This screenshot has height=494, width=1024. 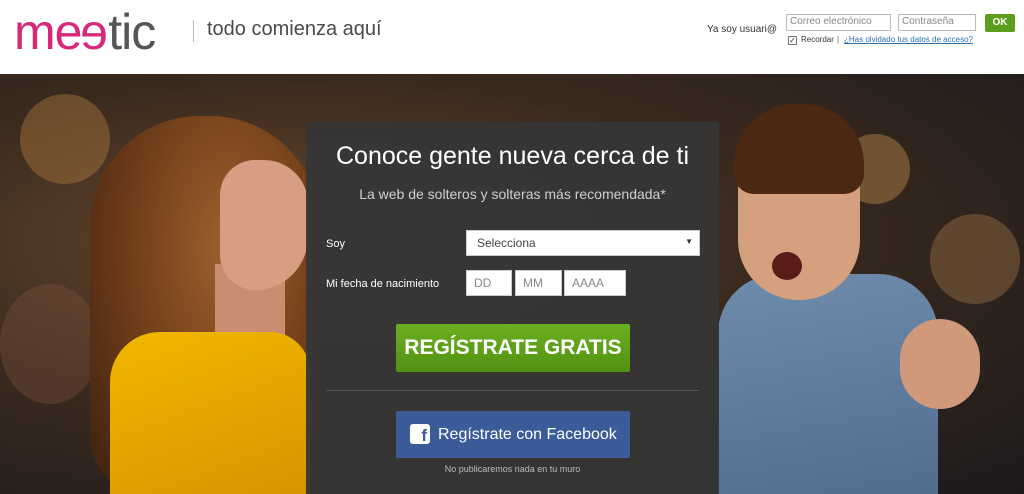 I want to click on facebook-button-label: Regístrate con Facebook, so click(x=527, y=434).